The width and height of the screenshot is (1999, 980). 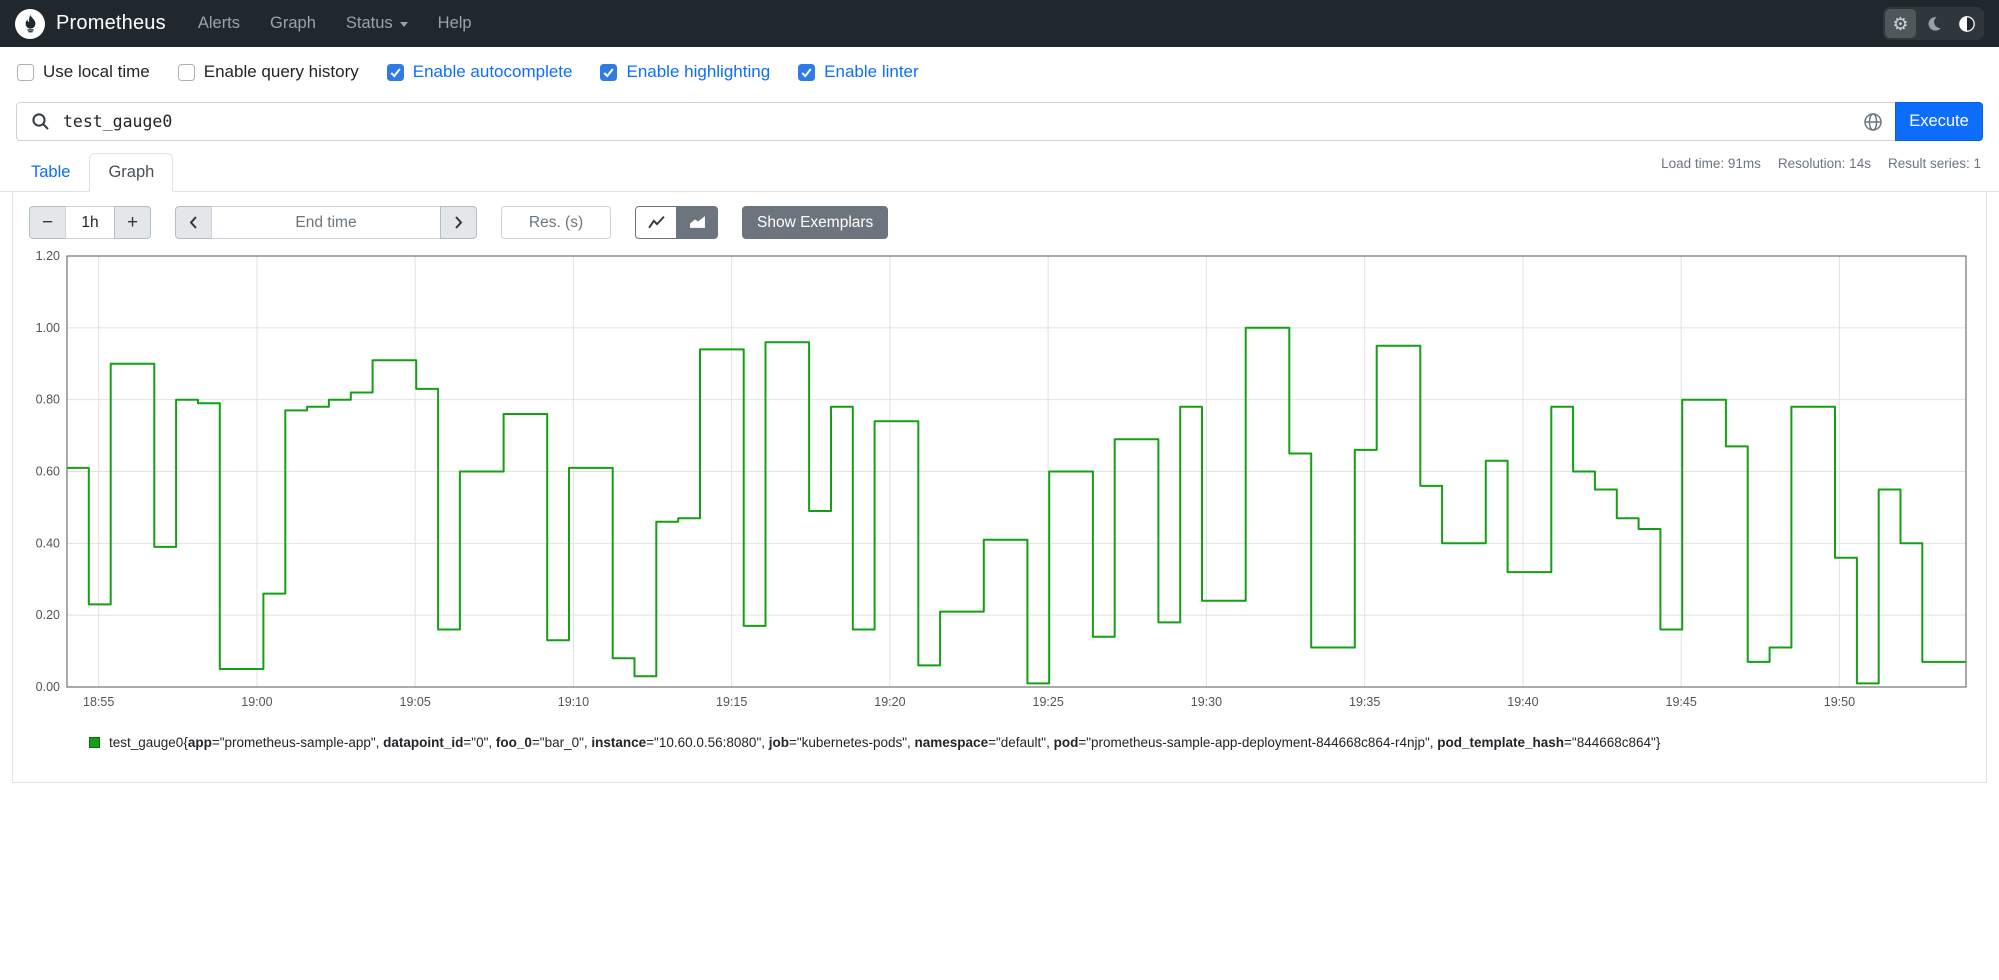 I want to click on brand: Prometheus, so click(x=90, y=23).